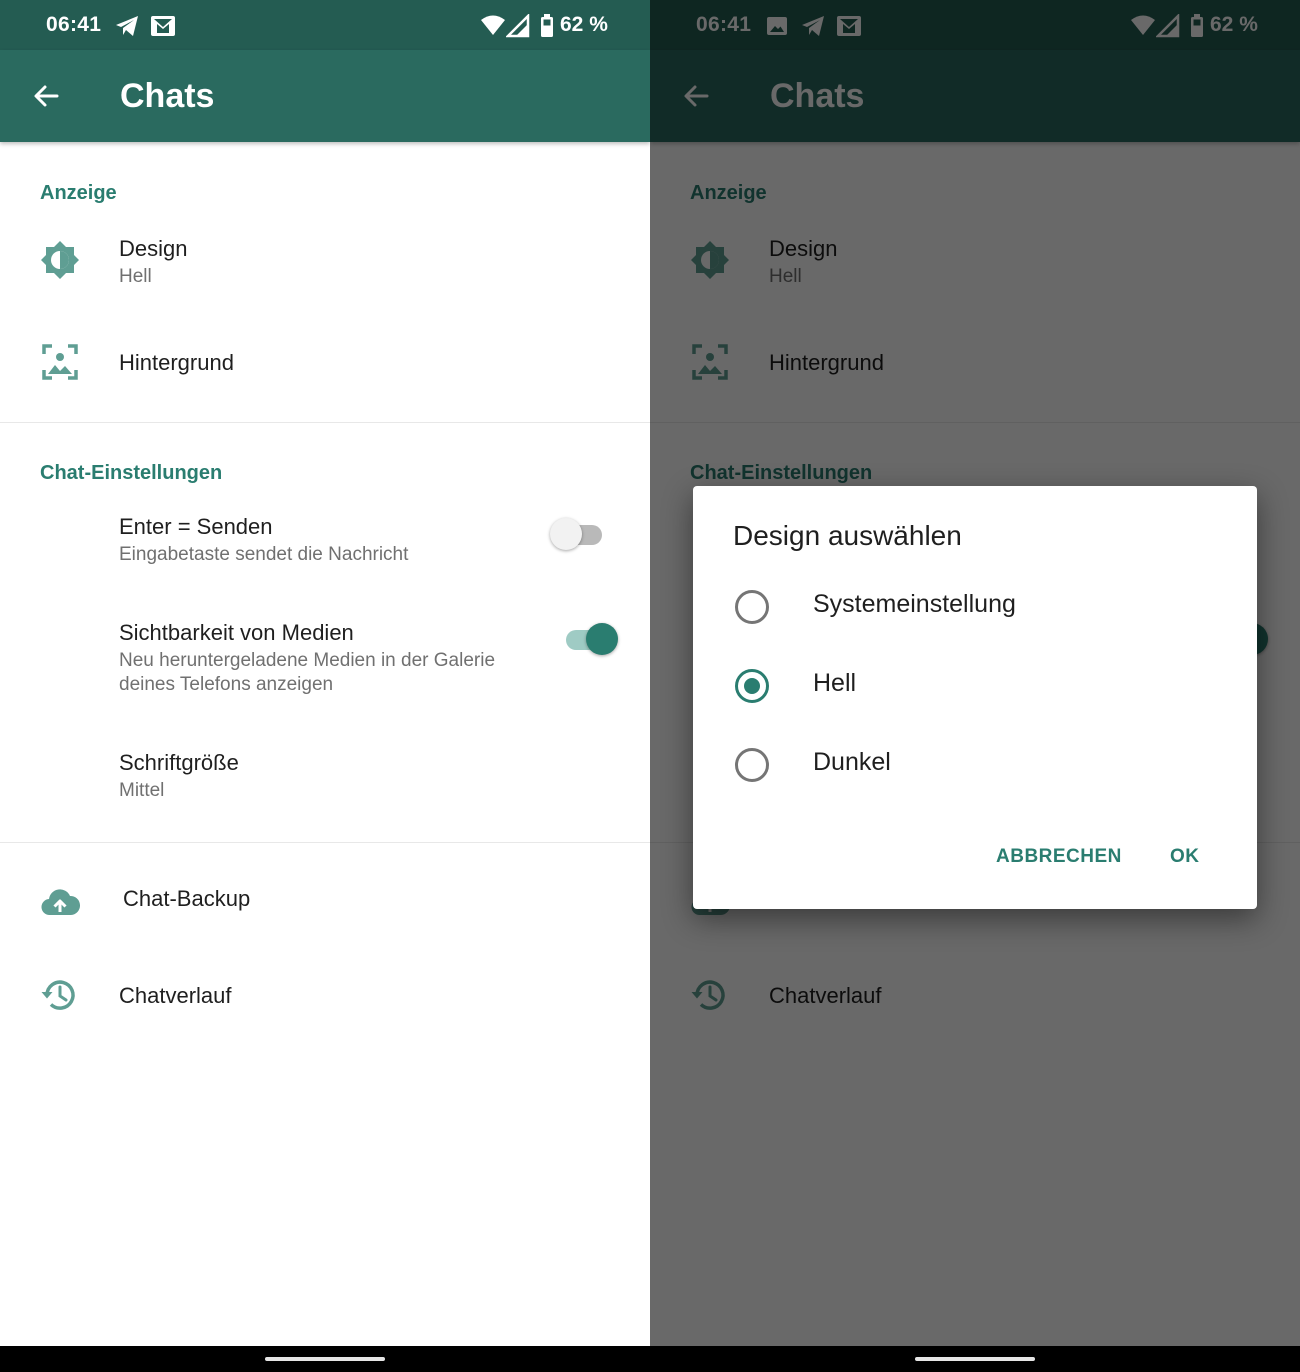 This screenshot has height=1372, width=1300. I want to click on setting-media-visibility-title: Sichtbarkeit von Medien, so click(236, 632).